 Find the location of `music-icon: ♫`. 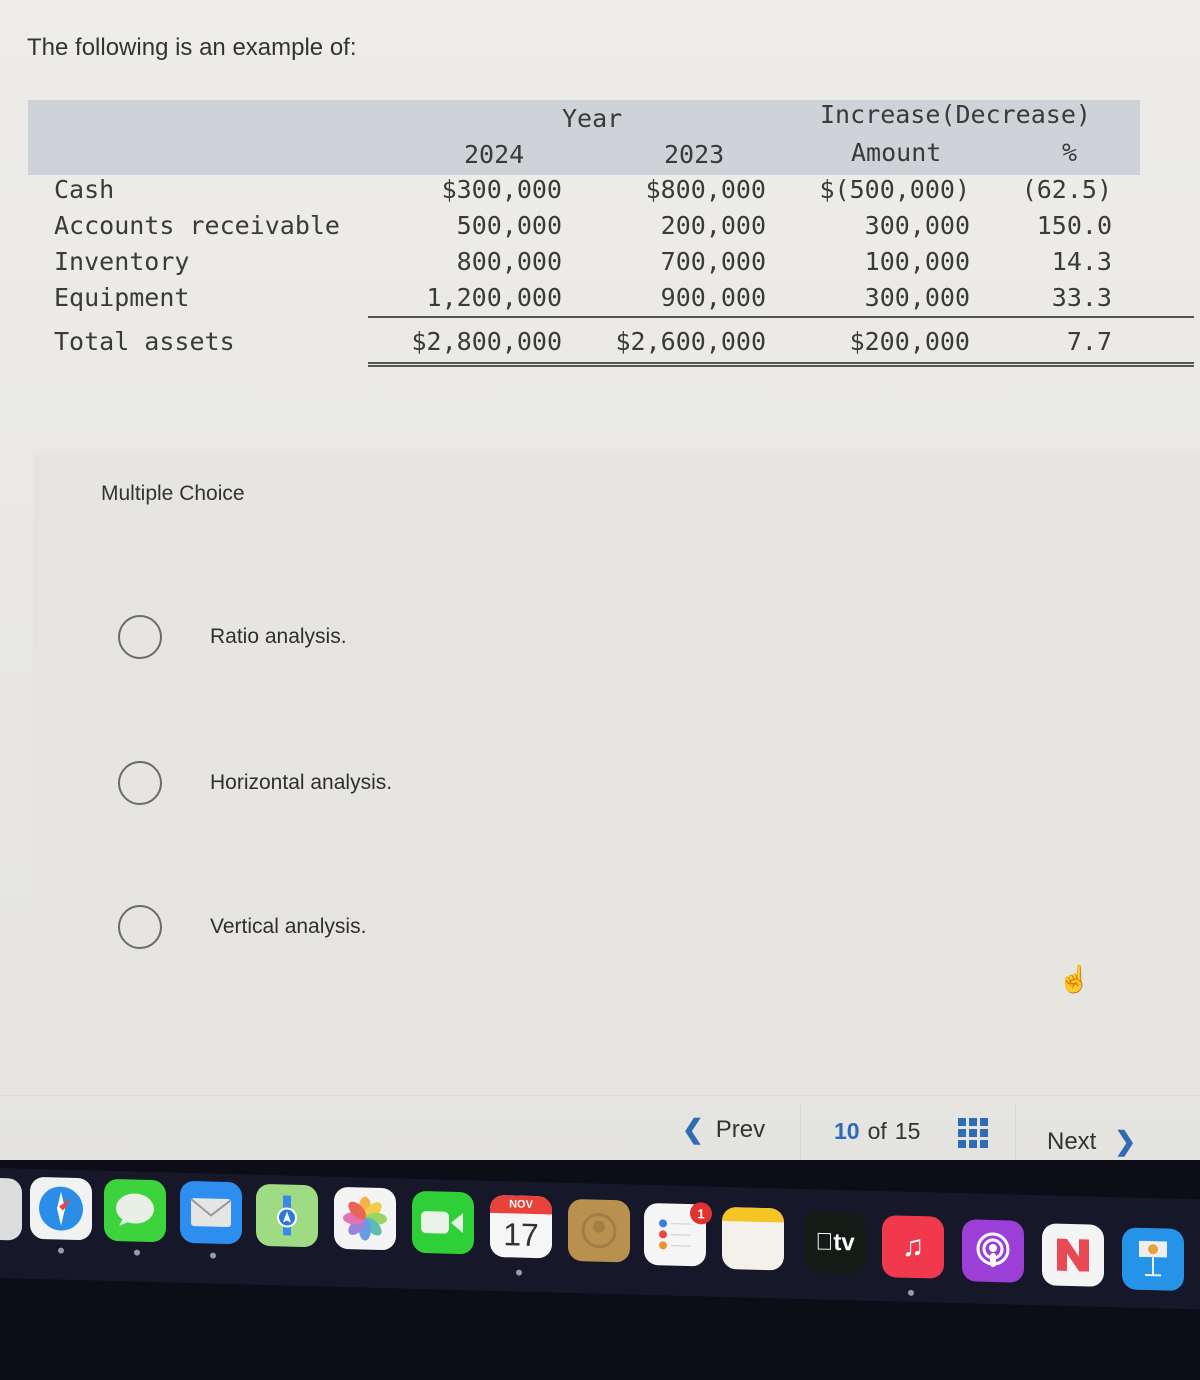

music-icon: ♫ is located at coordinates (913, 1247).